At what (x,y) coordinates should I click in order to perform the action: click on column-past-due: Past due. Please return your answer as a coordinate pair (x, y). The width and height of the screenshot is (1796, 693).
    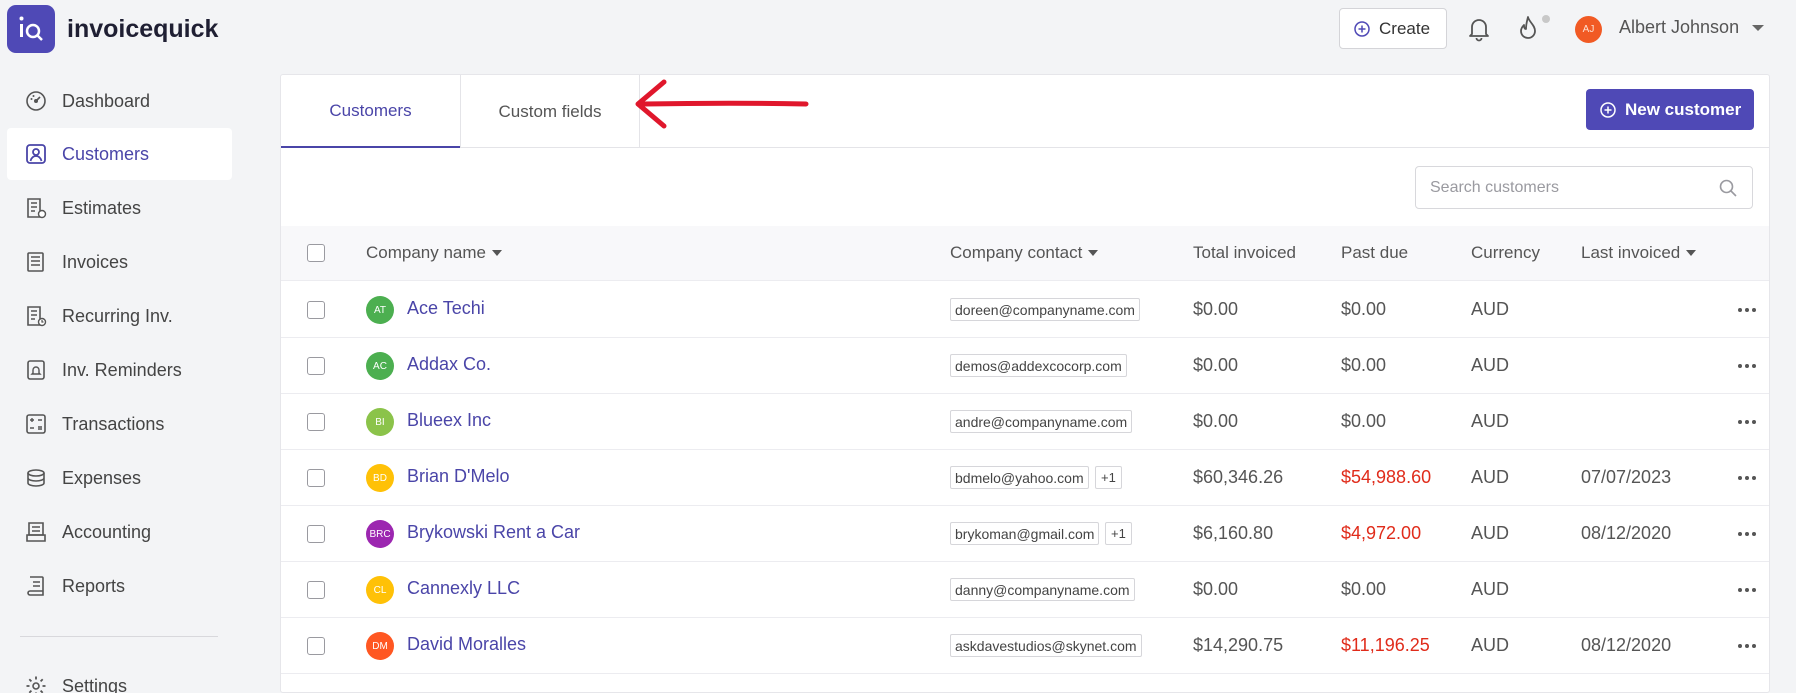
    Looking at the image, I should click on (1374, 253).